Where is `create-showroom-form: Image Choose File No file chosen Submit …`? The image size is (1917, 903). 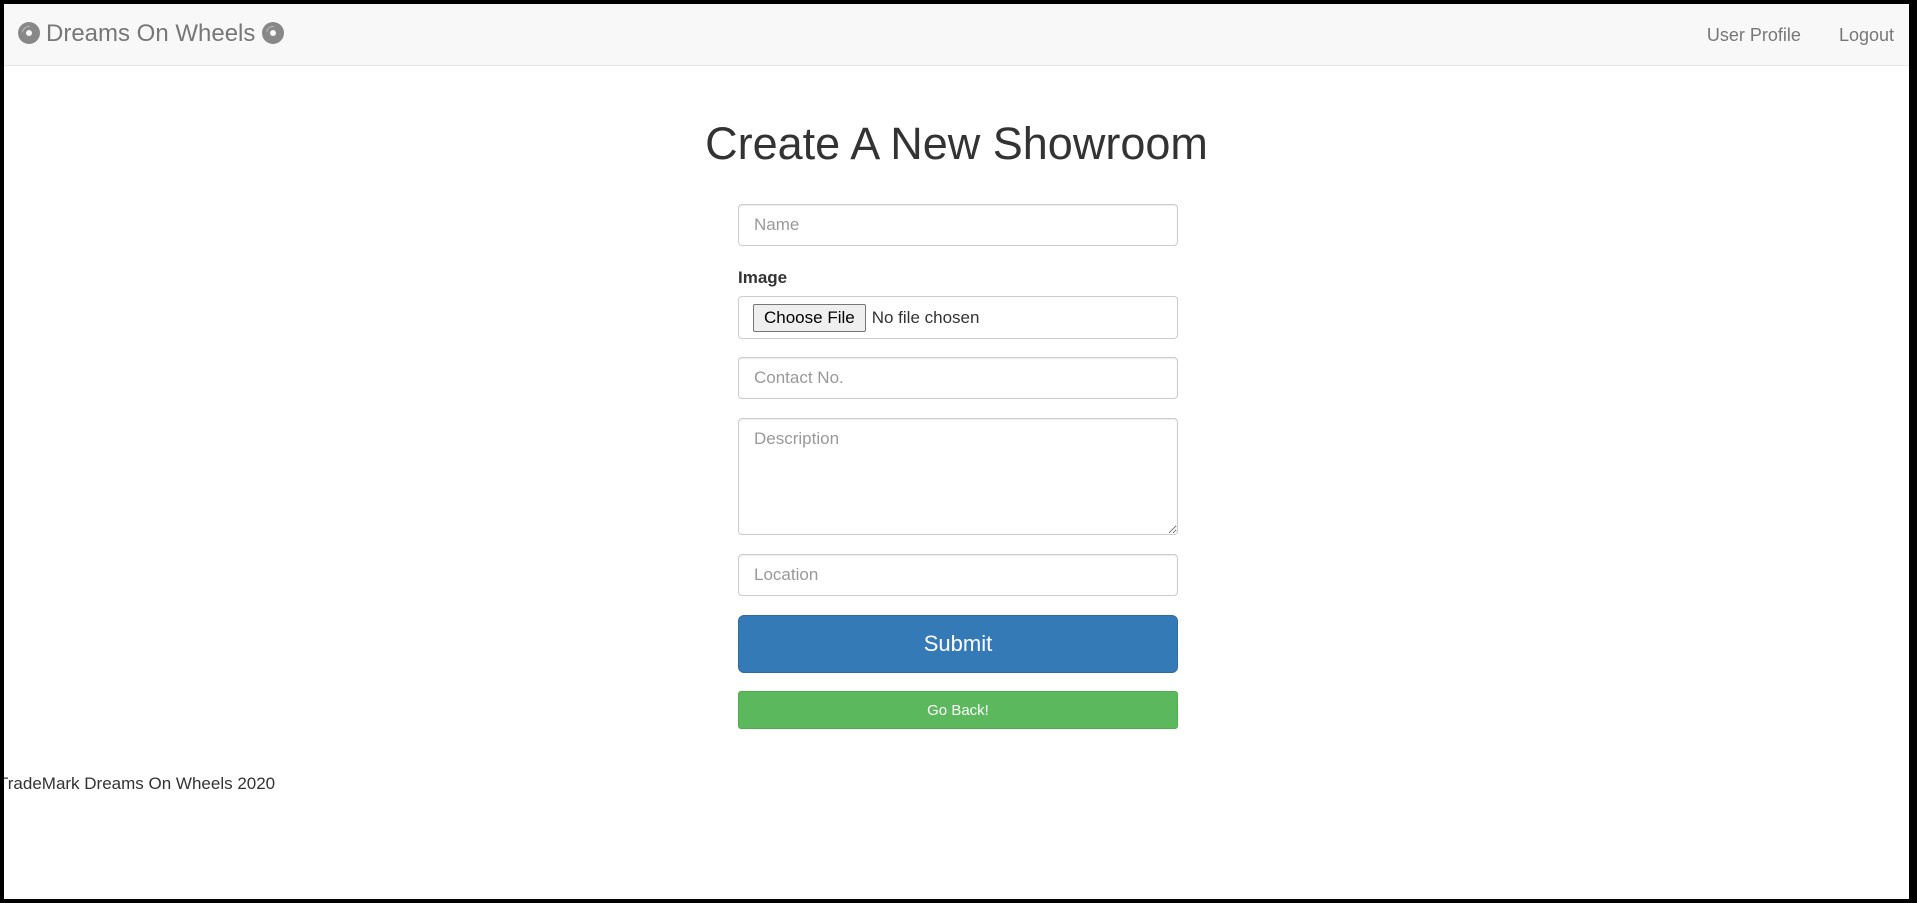 create-showroom-form: Image Choose File No file chosen Submit … is located at coordinates (958, 466).